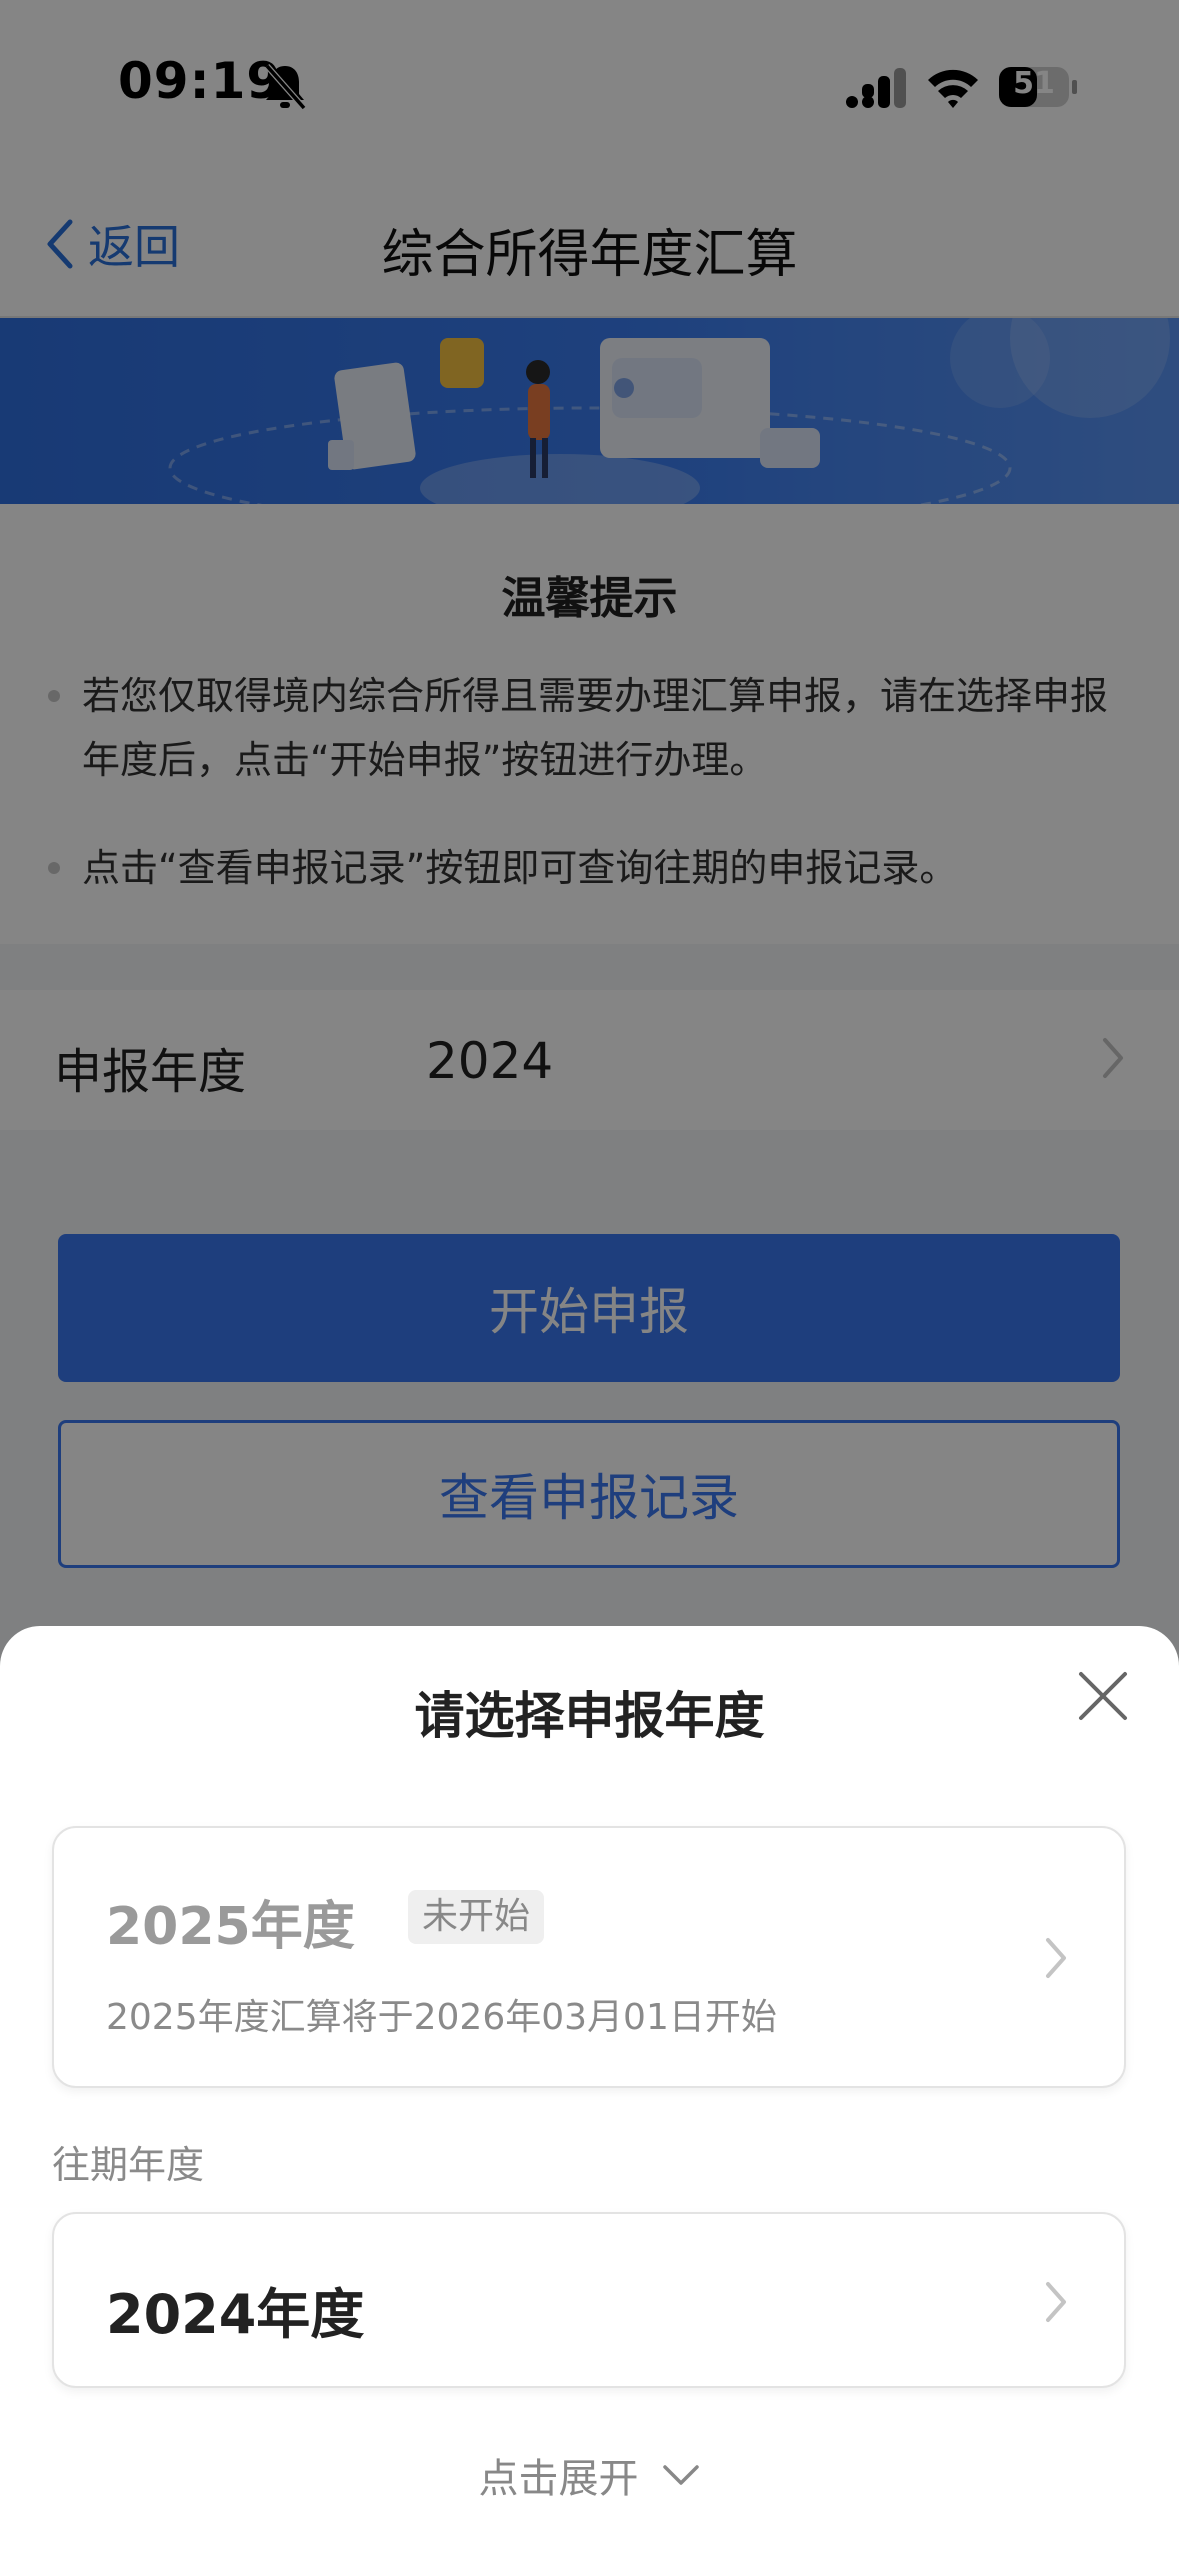 The image size is (1179, 2556). I want to click on expand-label: 点击展开, so click(558, 2479).